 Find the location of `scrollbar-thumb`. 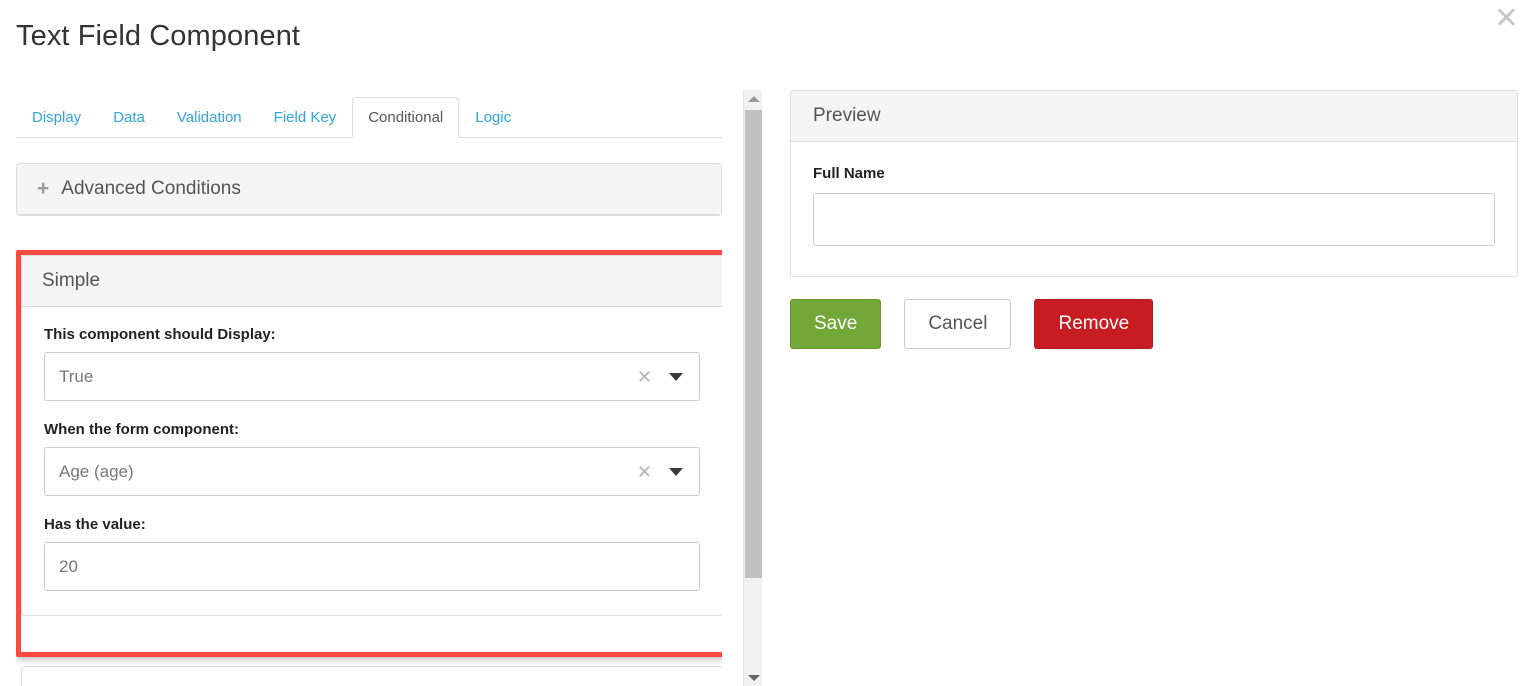

scrollbar-thumb is located at coordinates (753, 344).